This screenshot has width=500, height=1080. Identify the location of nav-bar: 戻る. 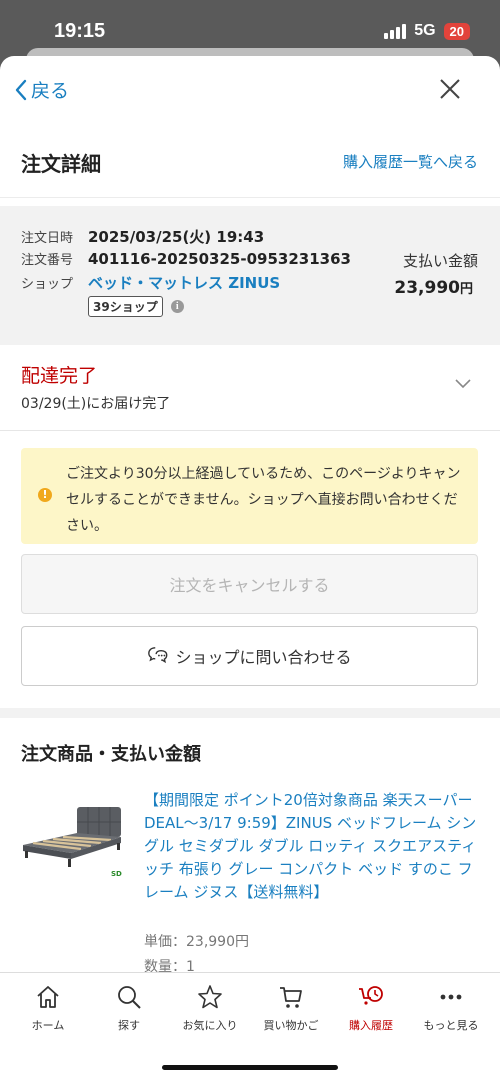
(250, 89).